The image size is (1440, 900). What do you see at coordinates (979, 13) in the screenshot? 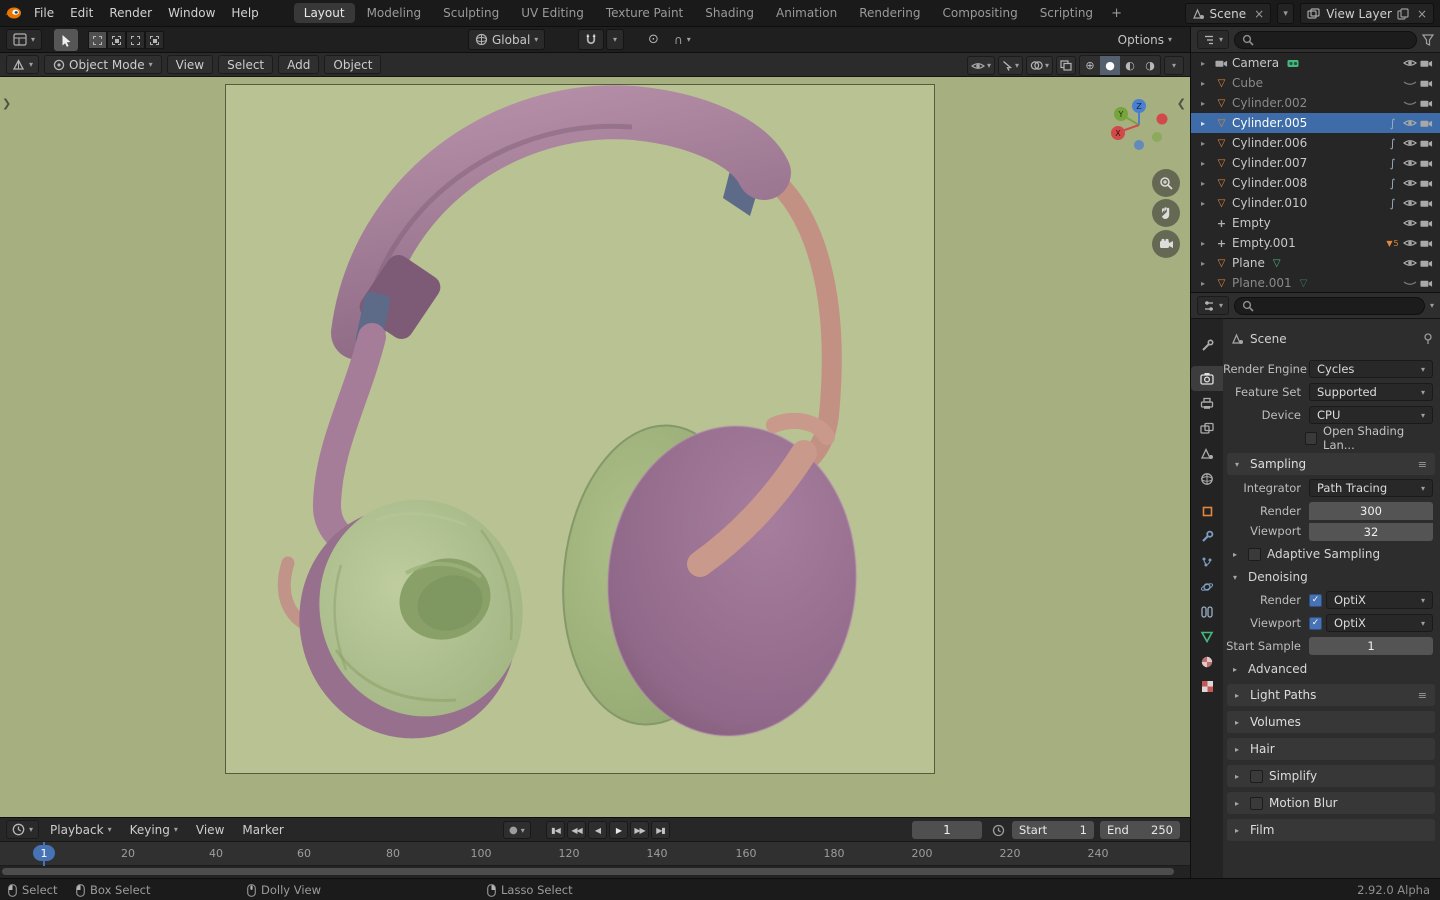
I see `workspace-tab: Compositing` at bounding box center [979, 13].